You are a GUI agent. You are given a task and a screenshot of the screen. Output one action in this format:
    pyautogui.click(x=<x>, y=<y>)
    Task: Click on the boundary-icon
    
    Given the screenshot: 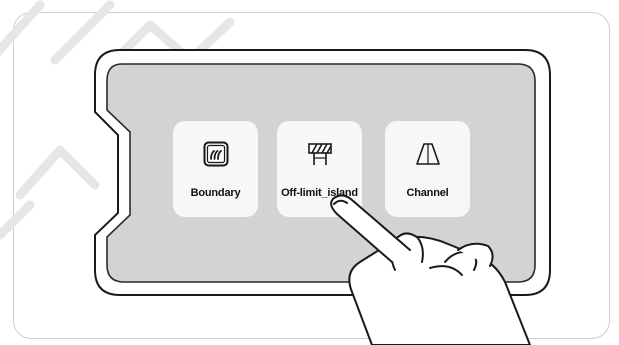 What is the action you would take?
    pyautogui.click(x=215, y=154)
    